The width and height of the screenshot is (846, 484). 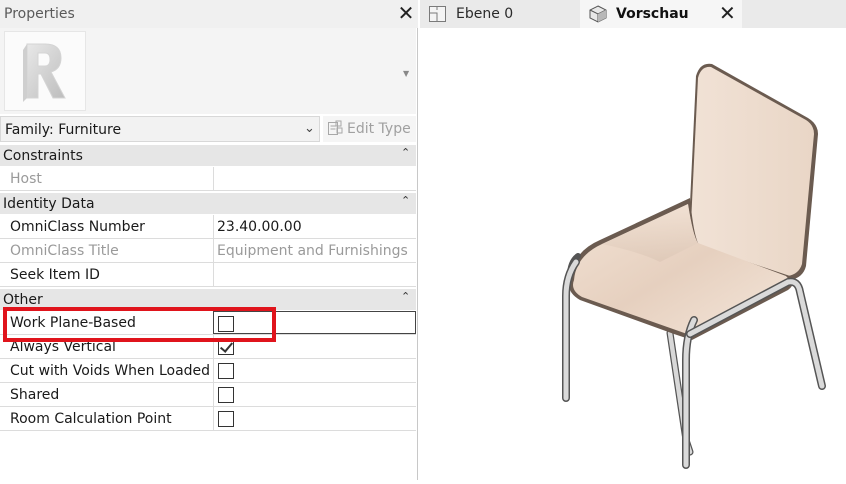 What do you see at coordinates (91, 419) in the screenshot?
I see `prop-name: Room Calculation Point` at bounding box center [91, 419].